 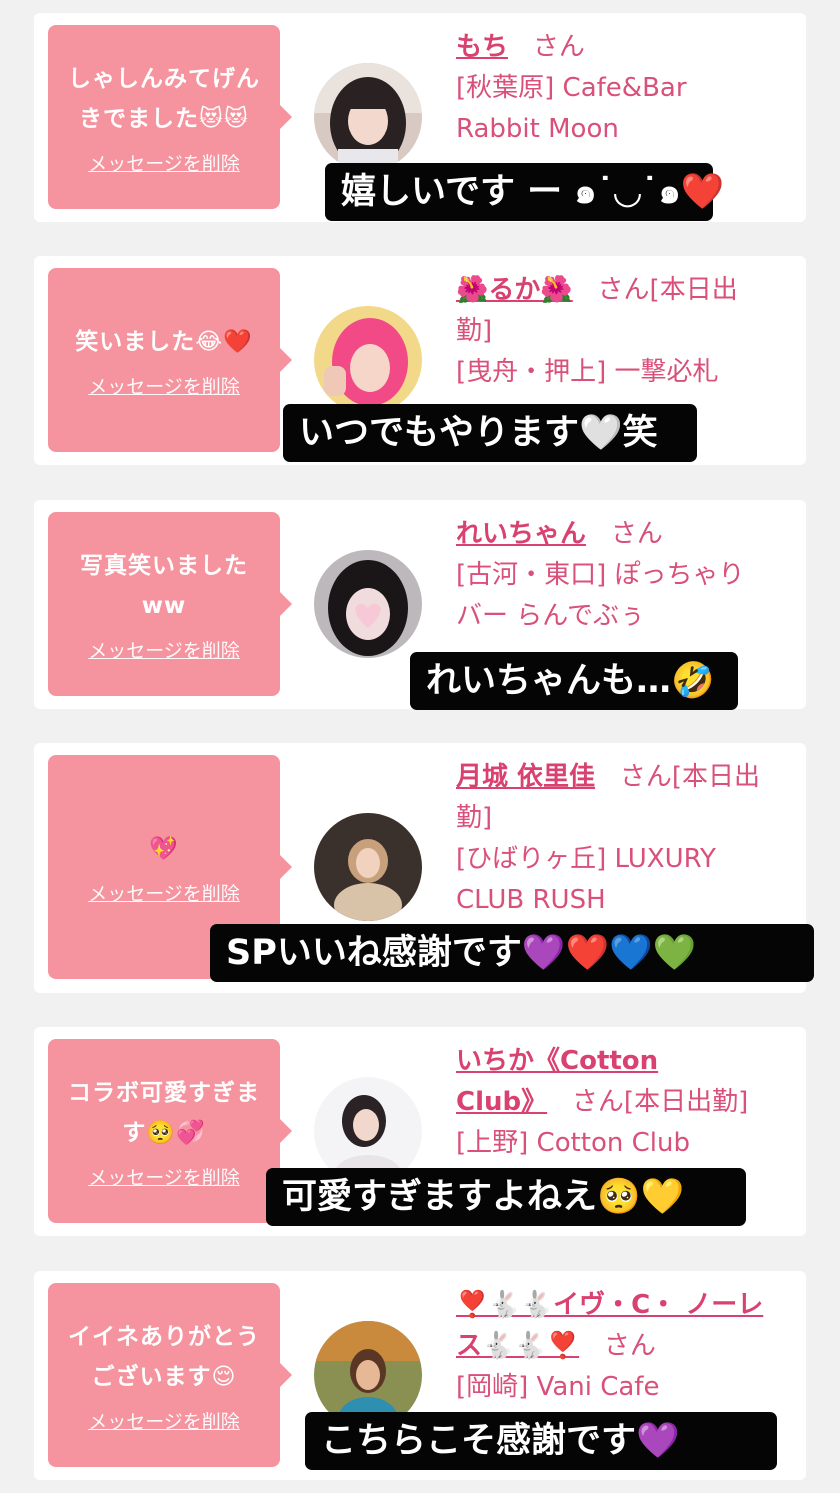 I want to click on message-line: す🥺💞, so click(x=164, y=1132).